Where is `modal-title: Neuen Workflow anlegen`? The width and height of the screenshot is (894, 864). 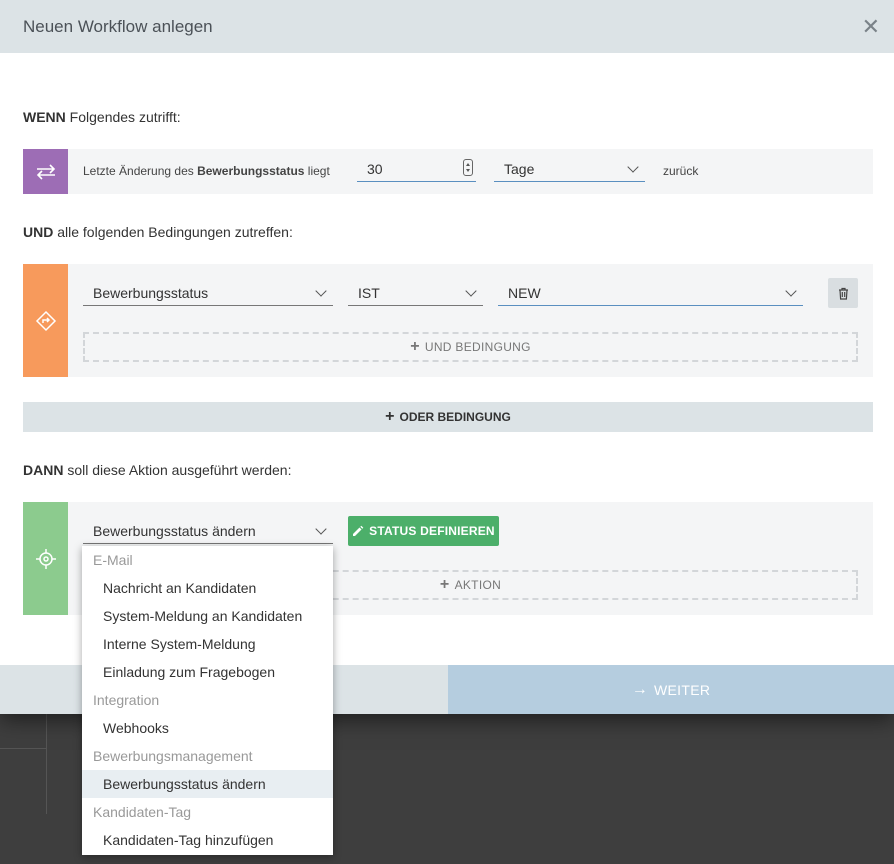 modal-title: Neuen Workflow anlegen is located at coordinates (118, 26).